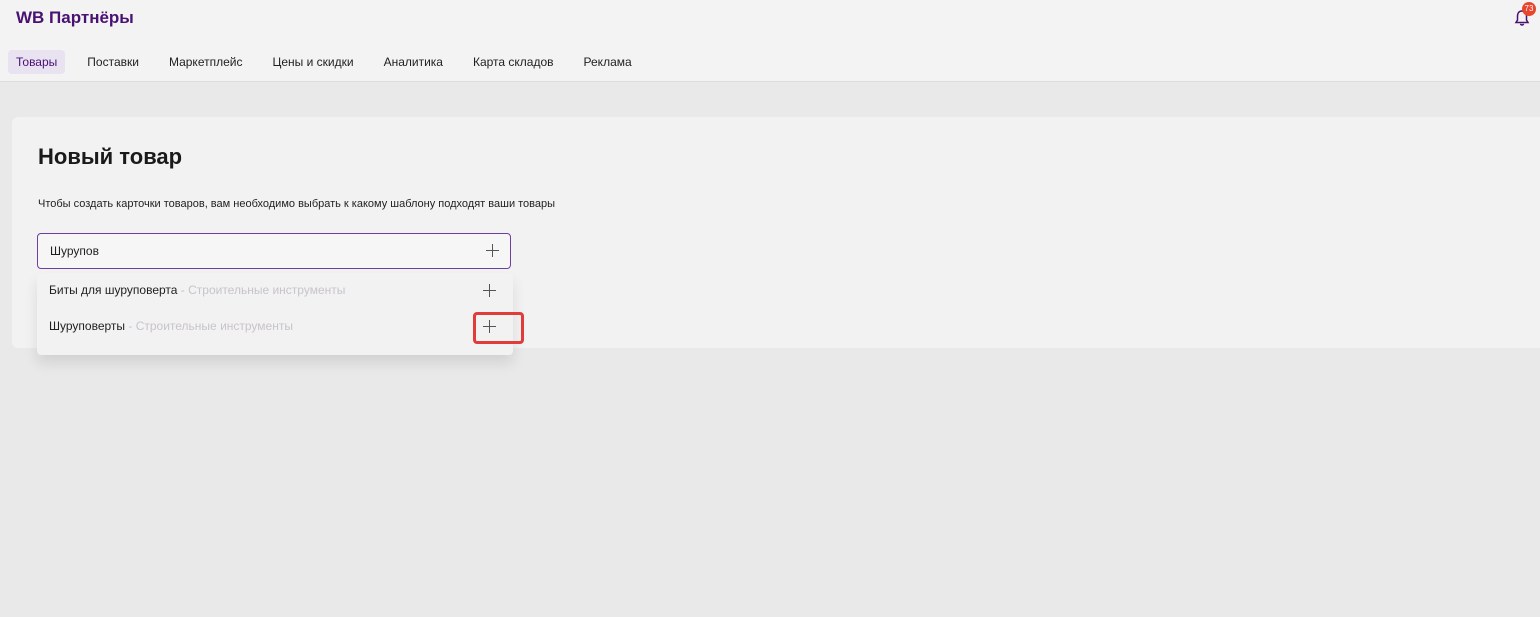 The image size is (1540, 617). What do you see at coordinates (37, 62) in the screenshot?
I see `nav-item-tovary: Товары` at bounding box center [37, 62].